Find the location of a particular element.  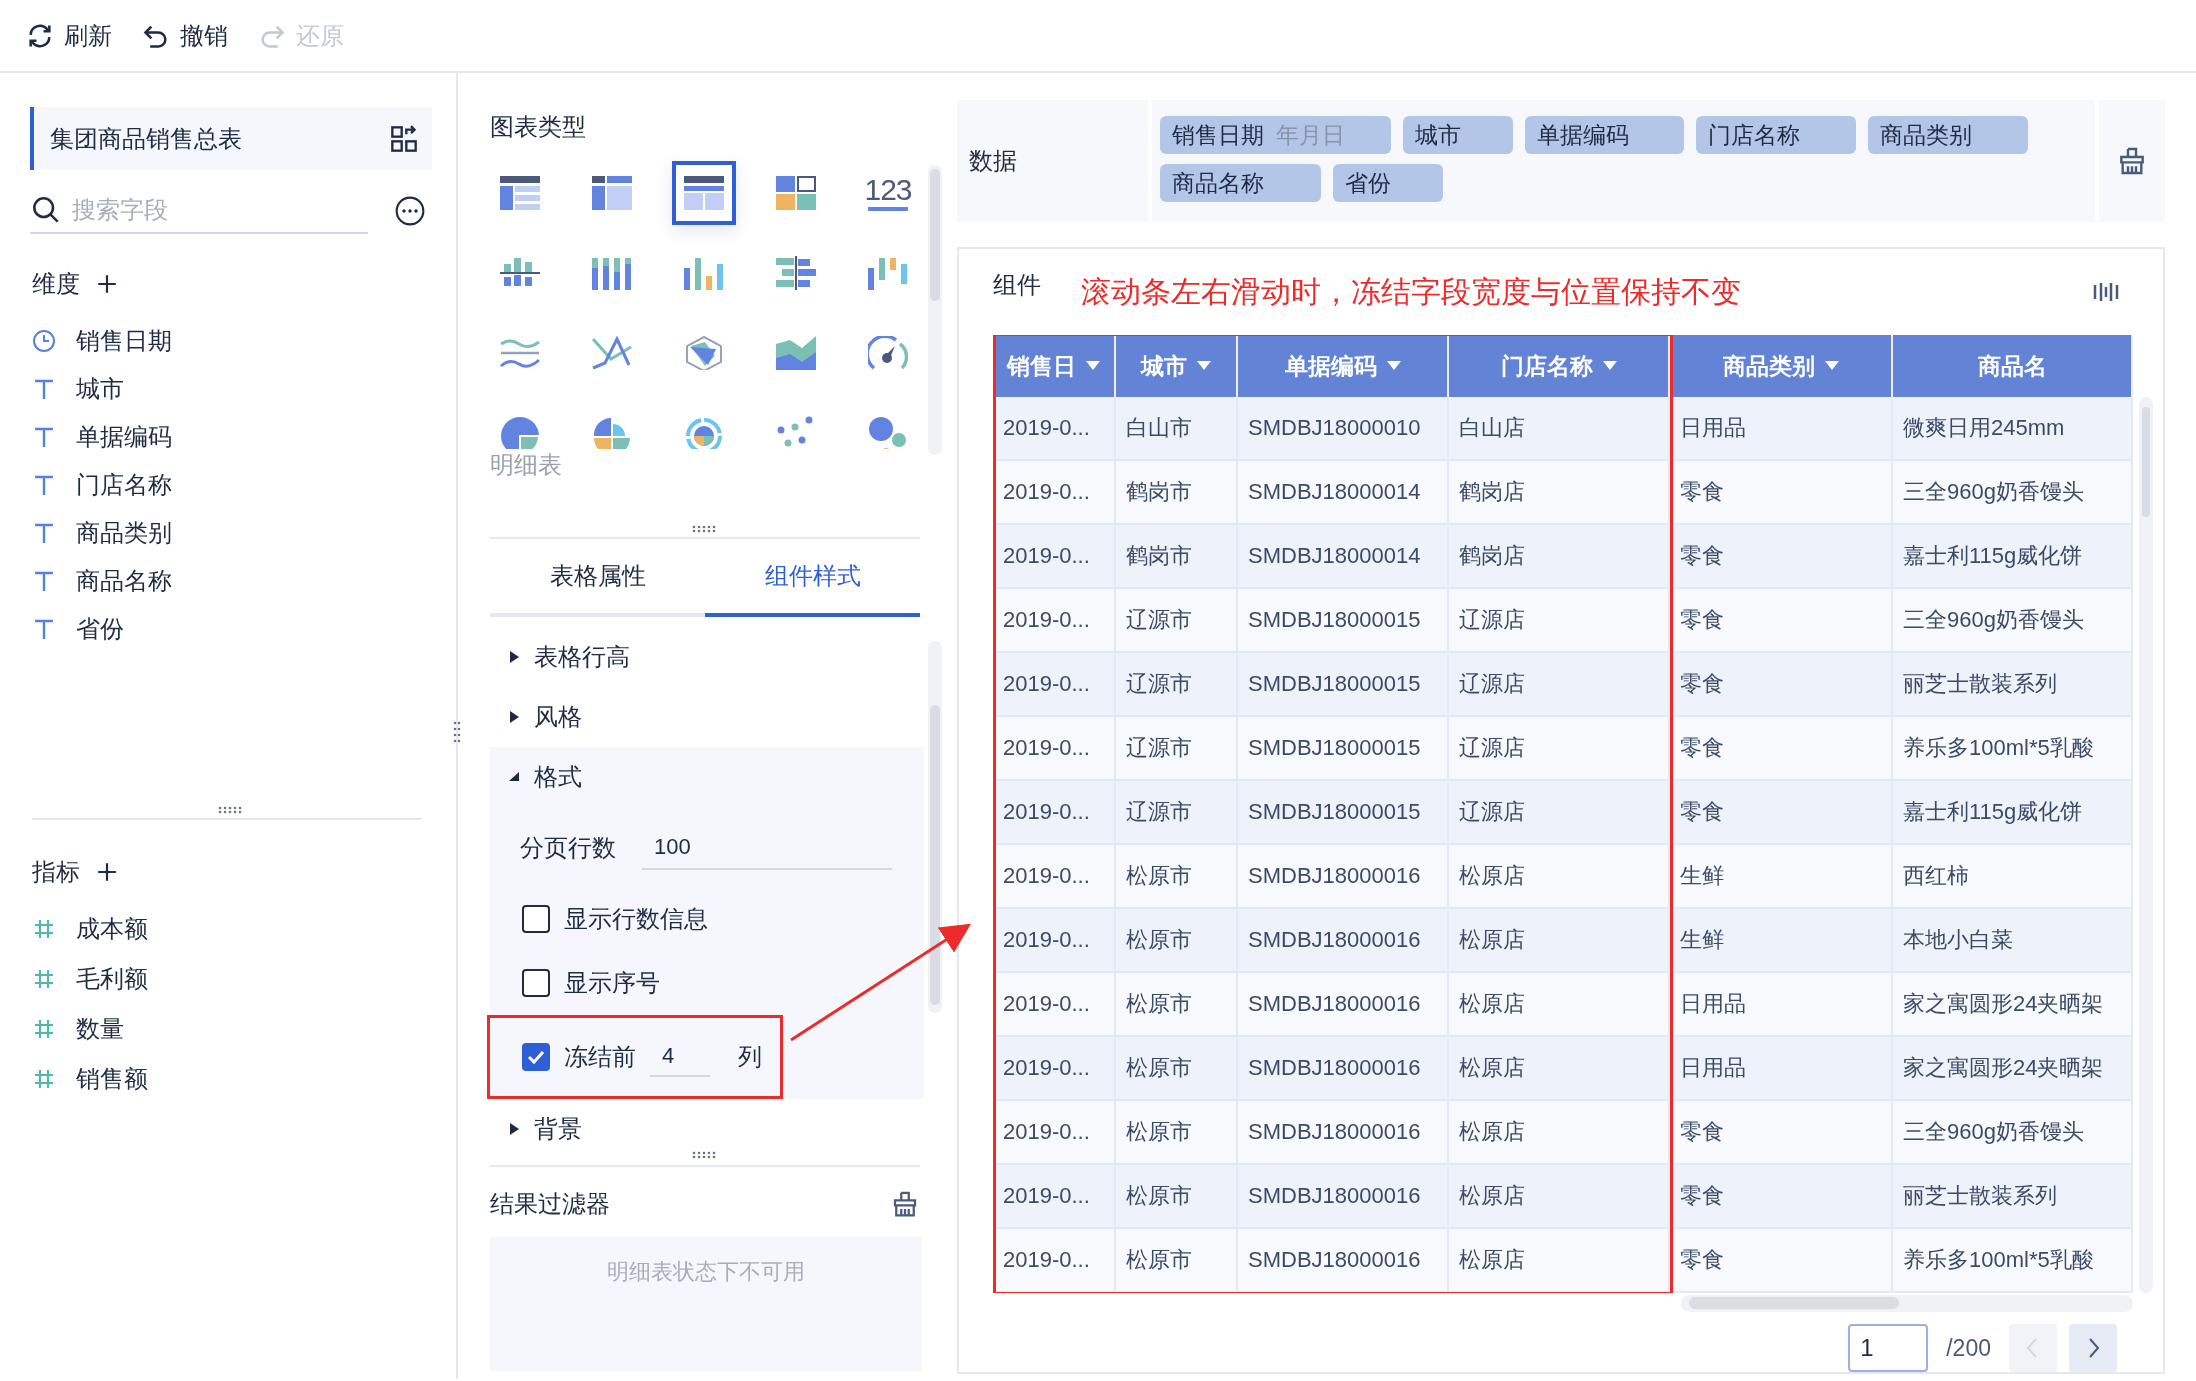

section-header: 格式 is located at coordinates (707, 777).